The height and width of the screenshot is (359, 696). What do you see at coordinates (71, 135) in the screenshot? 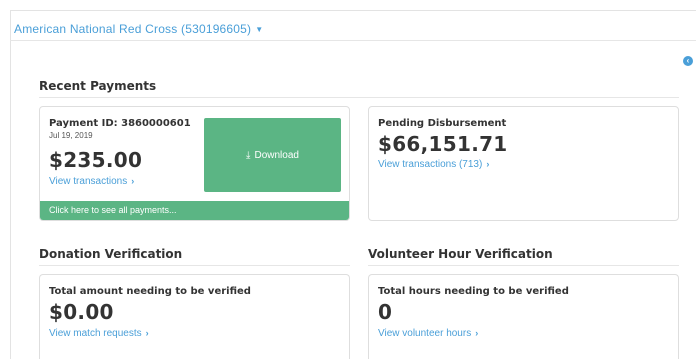
I see `payment-date: Jul 19, 2019` at bounding box center [71, 135].